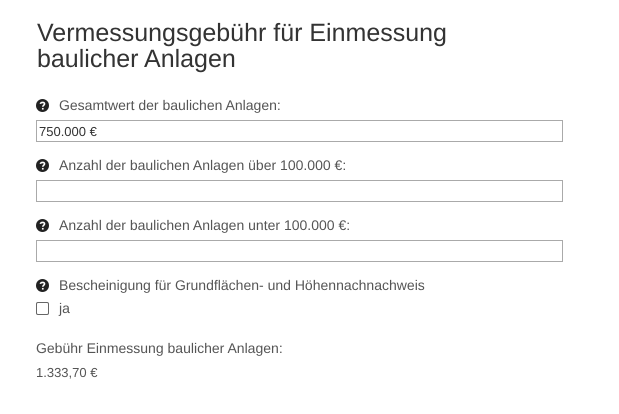 The height and width of the screenshot is (414, 619). What do you see at coordinates (42, 308) in the screenshot?
I see `checkbox` at bounding box center [42, 308].